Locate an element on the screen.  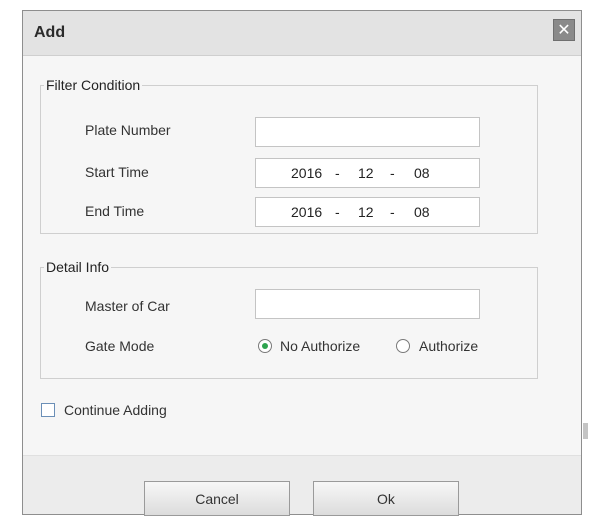
no-authorize-radio is located at coordinates (265, 346).